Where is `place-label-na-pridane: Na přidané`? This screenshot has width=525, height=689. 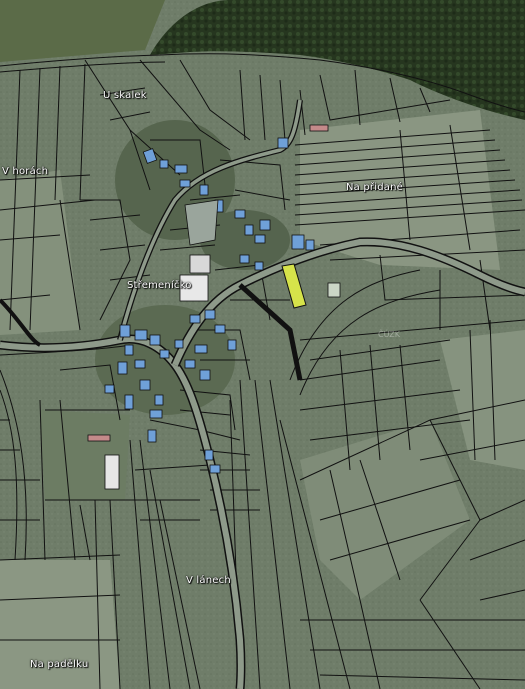 place-label-na-pridane: Na přidané is located at coordinates (374, 187).